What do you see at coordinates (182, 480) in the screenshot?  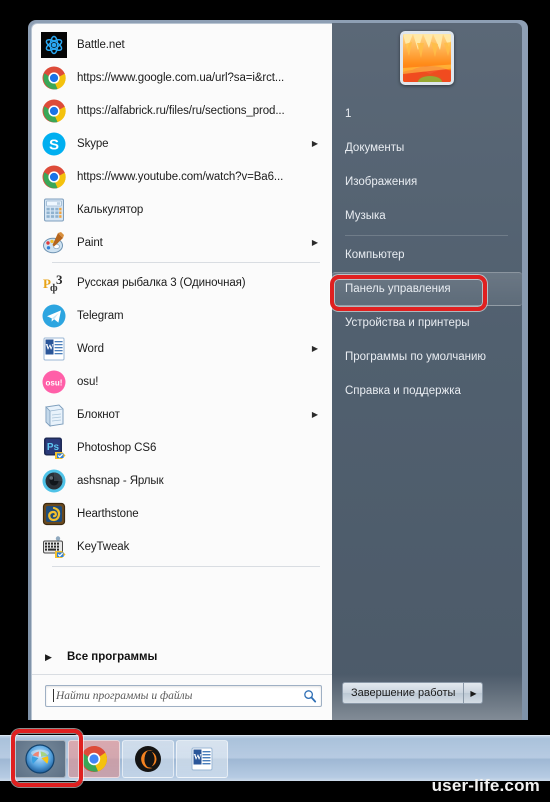 I see `program-item: ashsnap - Ярлык` at bounding box center [182, 480].